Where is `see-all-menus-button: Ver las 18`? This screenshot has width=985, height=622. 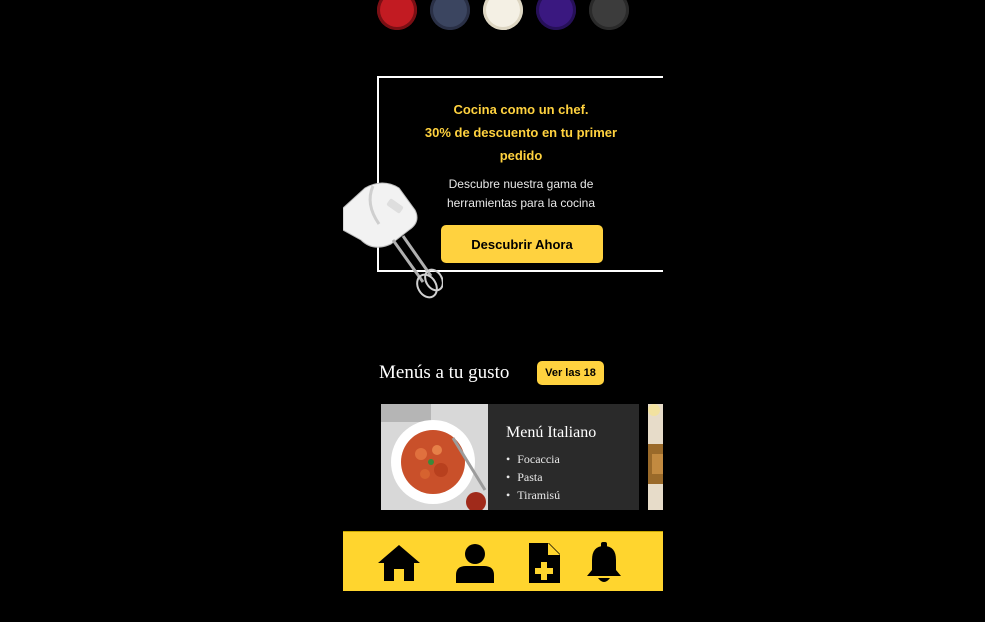 see-all-menus-button: Ver las 18 is located at coordinates (570, 373).